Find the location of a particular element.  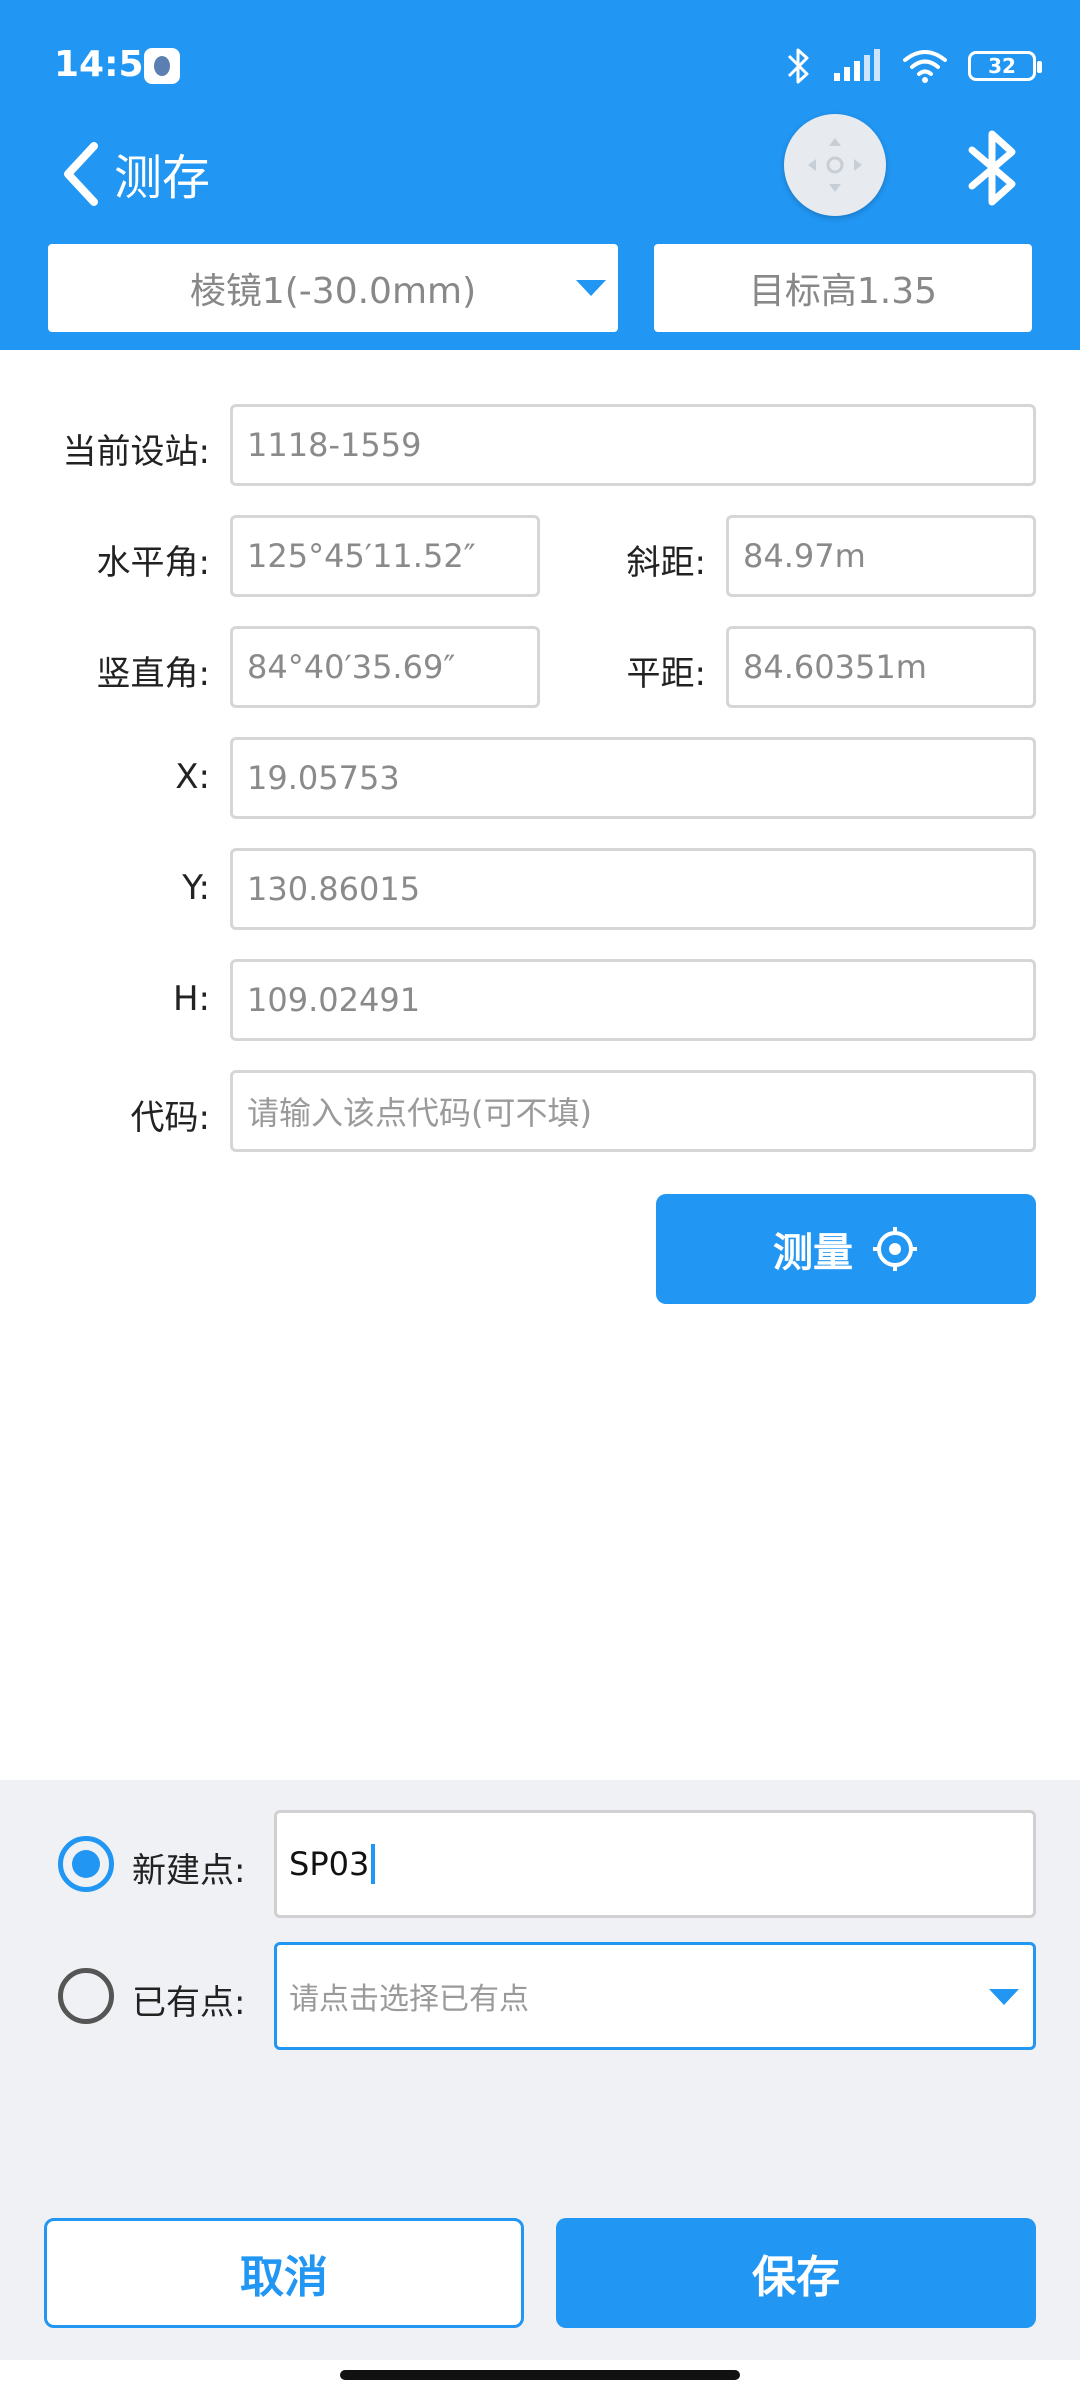

new-point-input: SP03 is located at coordinates (655, 1864).